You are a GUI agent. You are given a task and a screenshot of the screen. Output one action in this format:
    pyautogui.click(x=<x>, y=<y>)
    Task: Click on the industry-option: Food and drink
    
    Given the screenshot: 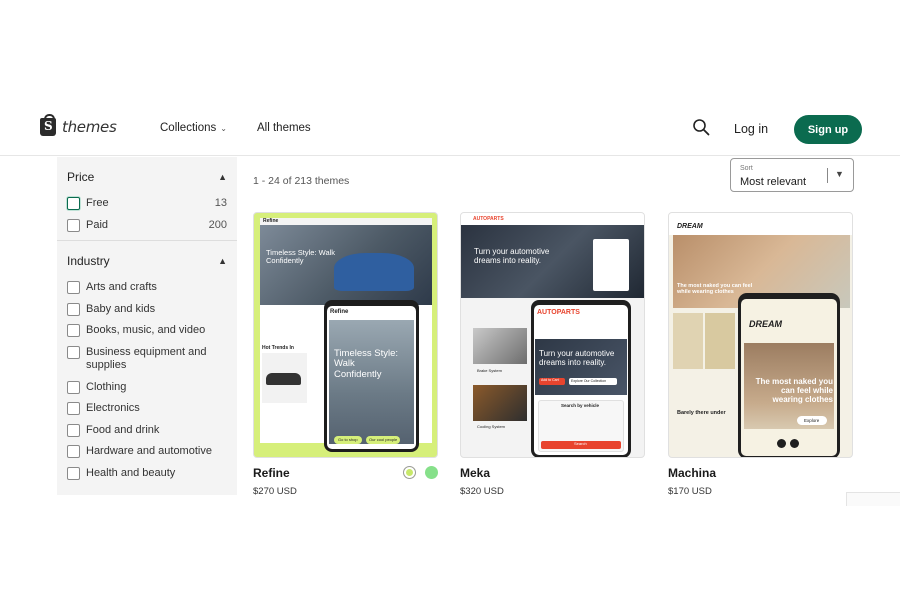 What is the action you would take?
    pyautogui.click(x=147, y=430)
    